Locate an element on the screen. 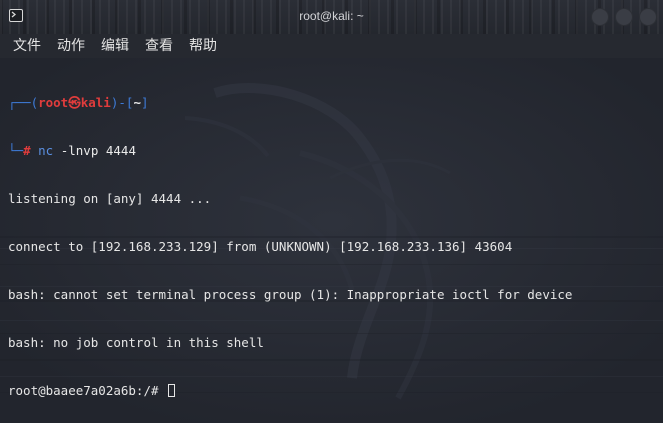 The height and width of the screenshot is (423, 663). menu-actions: 动作 is located at coordinates (71, 46).